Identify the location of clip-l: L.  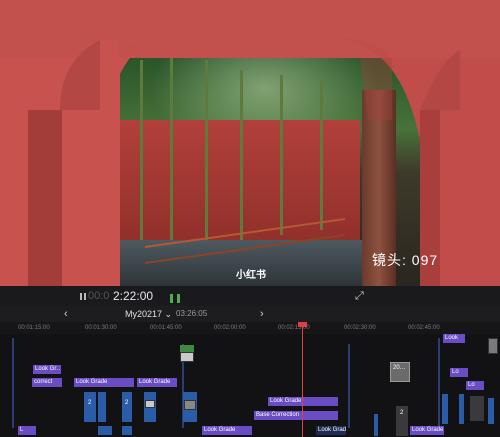
(27, 430).